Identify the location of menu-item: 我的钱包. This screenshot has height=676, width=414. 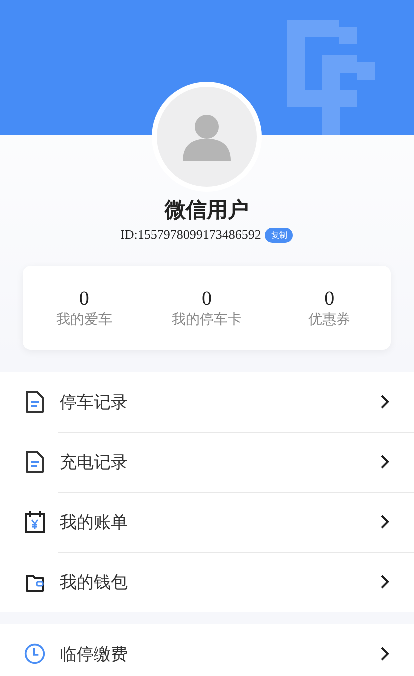
(220, 582).